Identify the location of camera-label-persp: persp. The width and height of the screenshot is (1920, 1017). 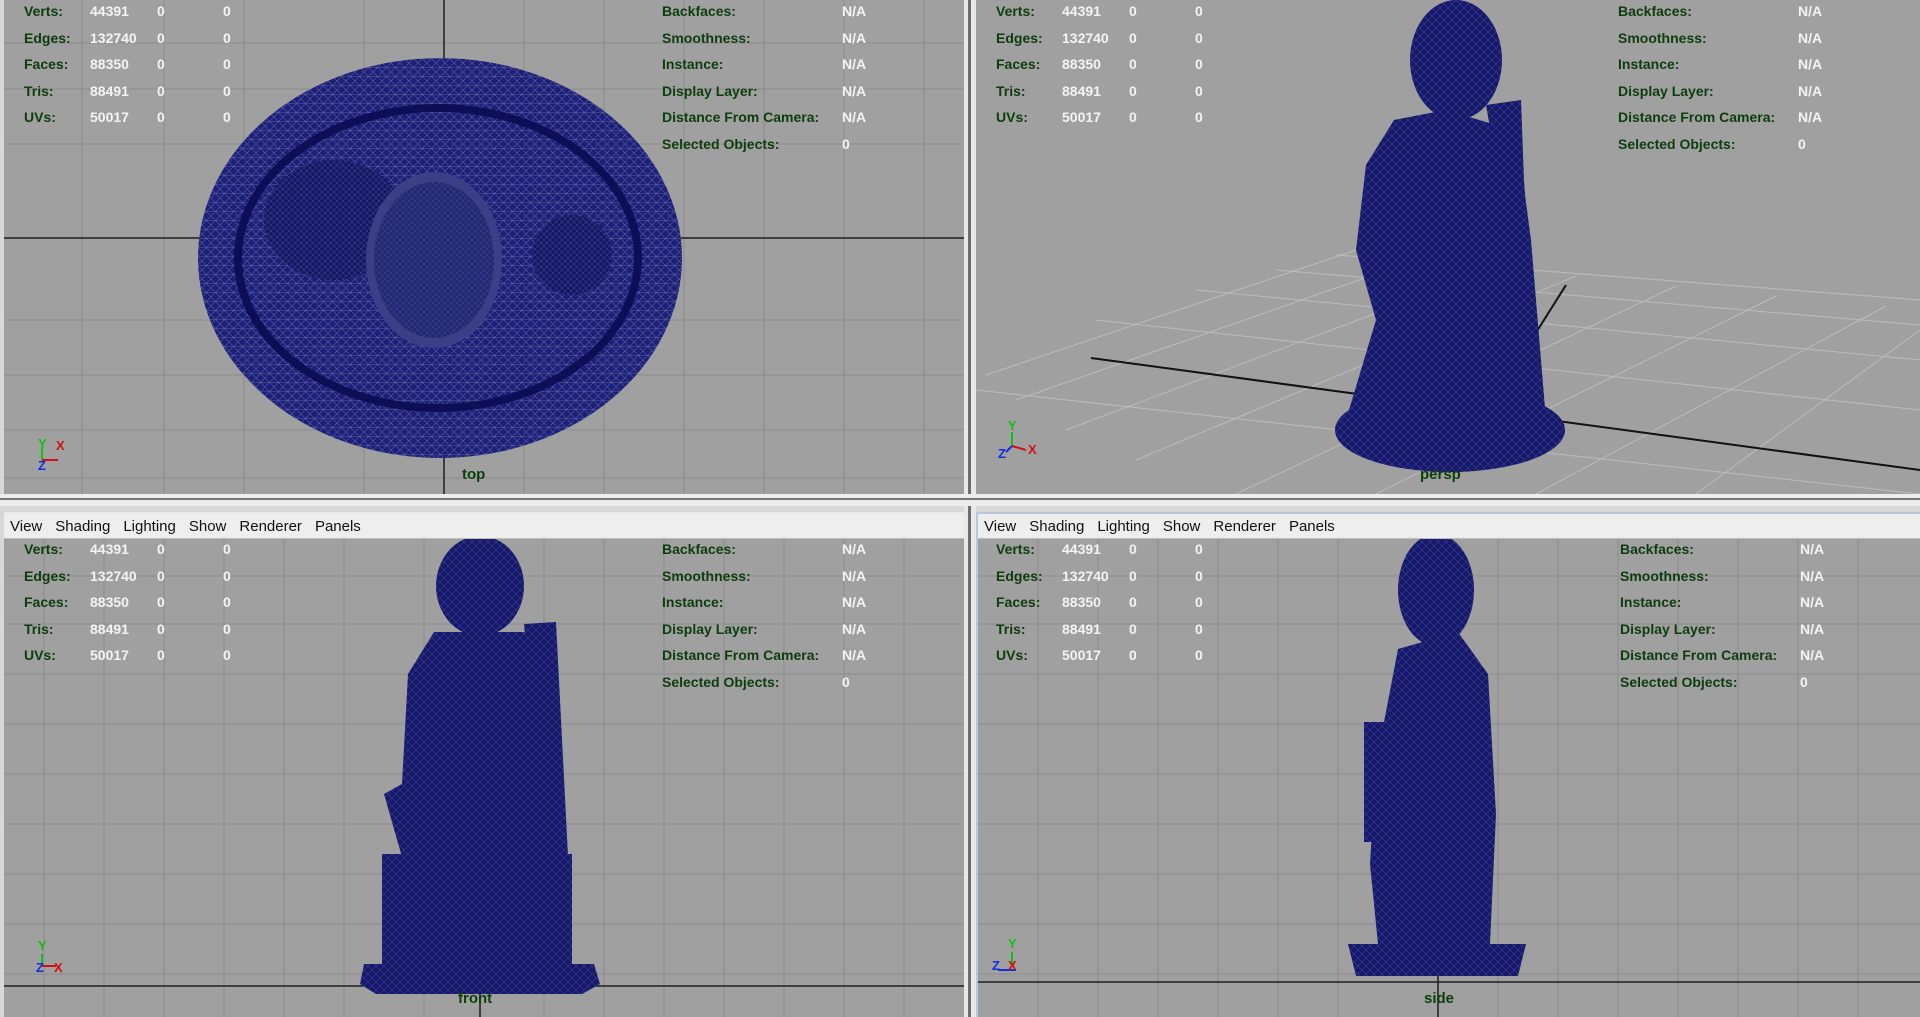
(1440, 474).